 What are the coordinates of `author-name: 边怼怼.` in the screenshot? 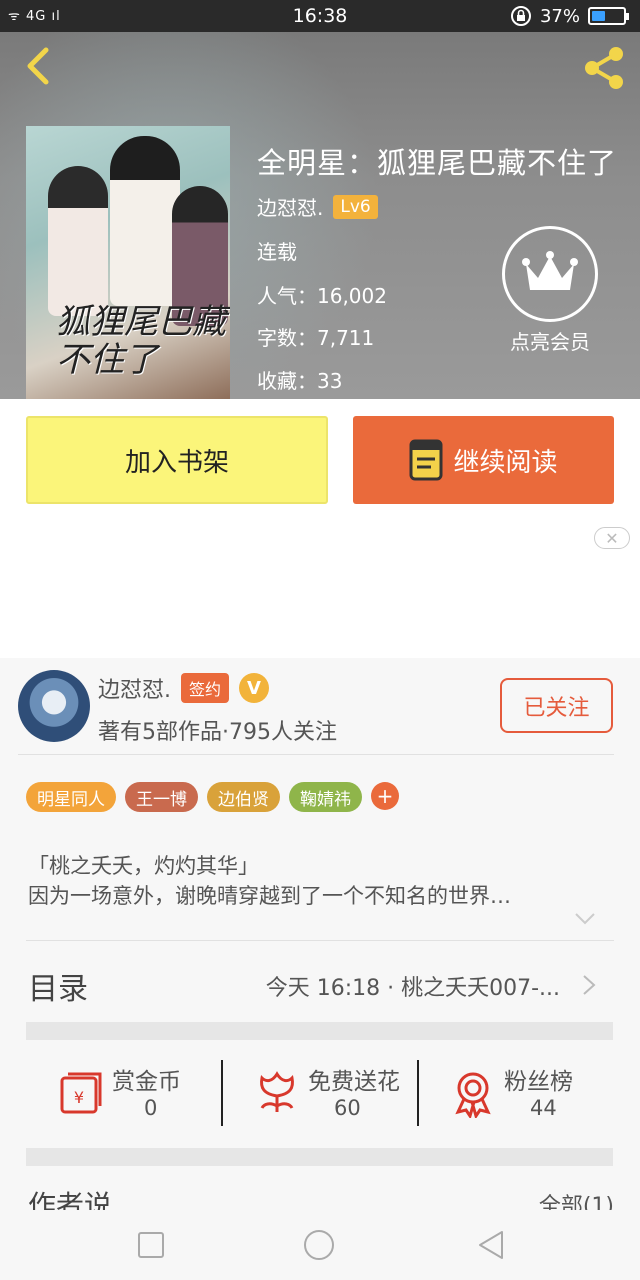 It's located at (134, 688).